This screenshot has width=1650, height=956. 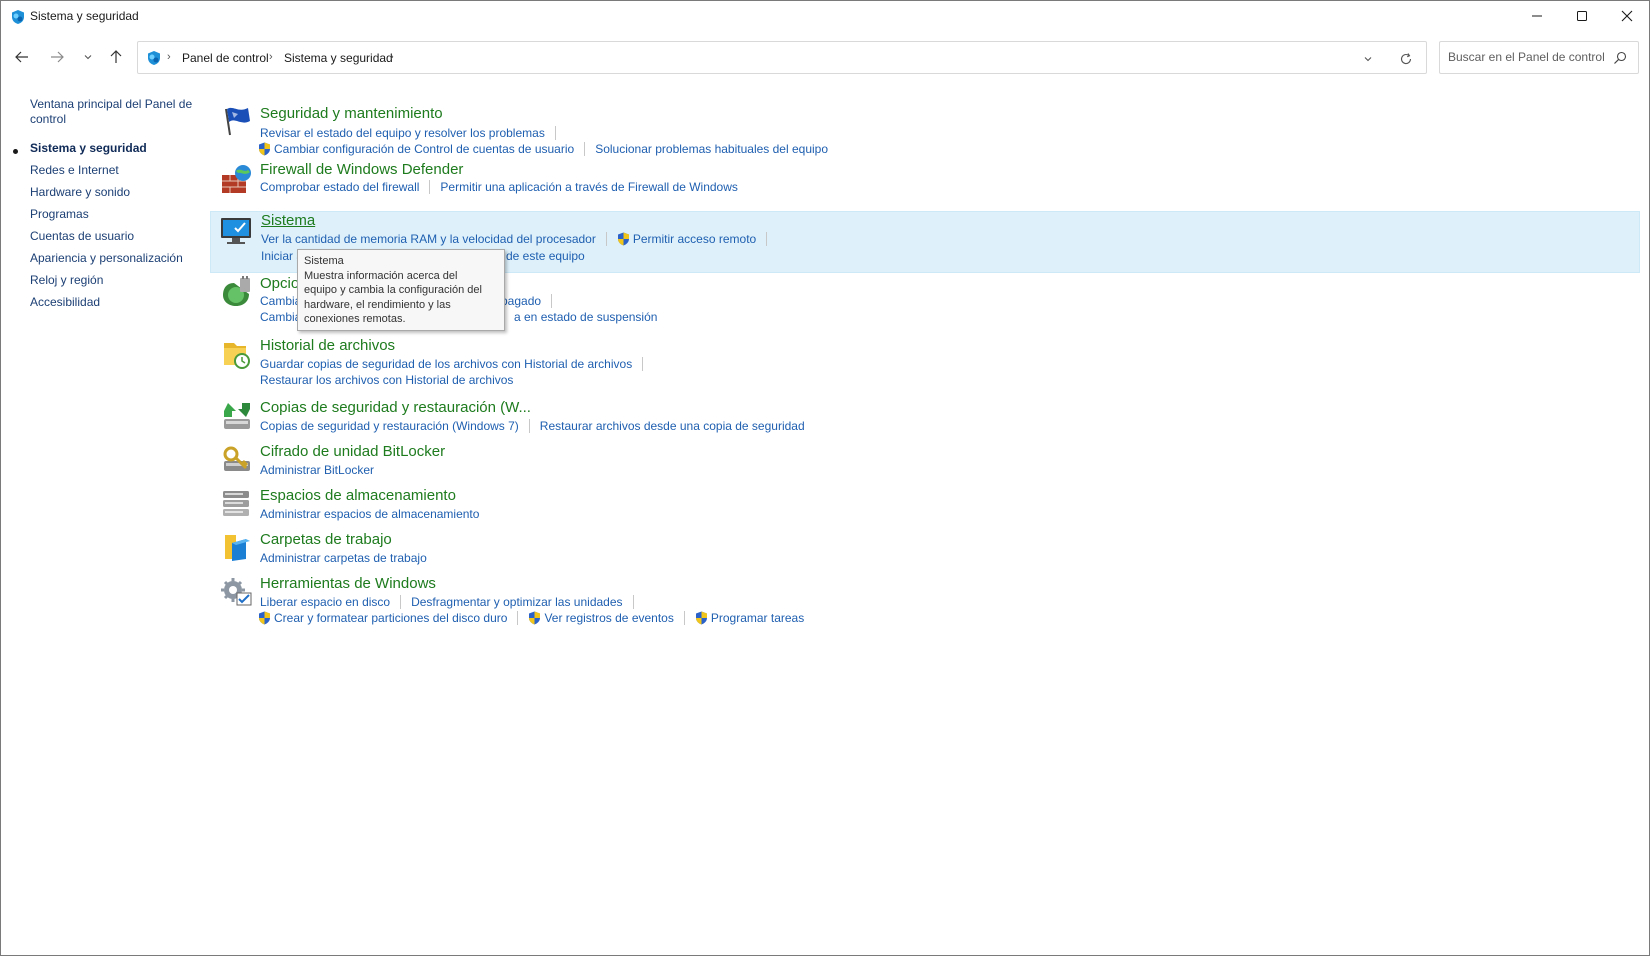 I want to click on link-row: Cambia, so click(x=280, y=317).